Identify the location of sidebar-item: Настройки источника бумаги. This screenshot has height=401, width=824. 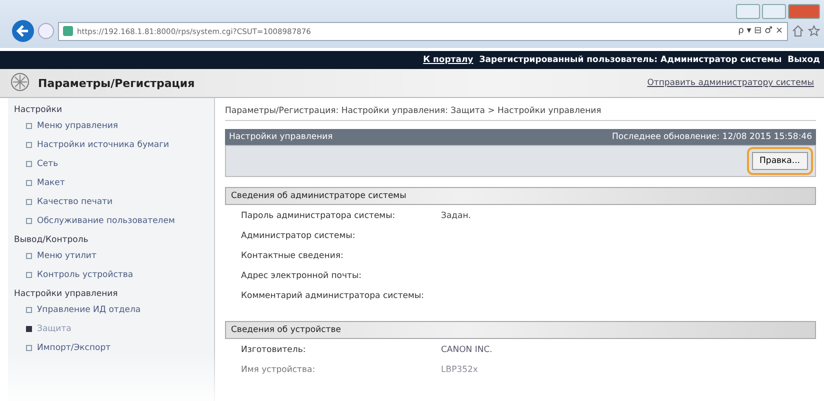
(120, 145).